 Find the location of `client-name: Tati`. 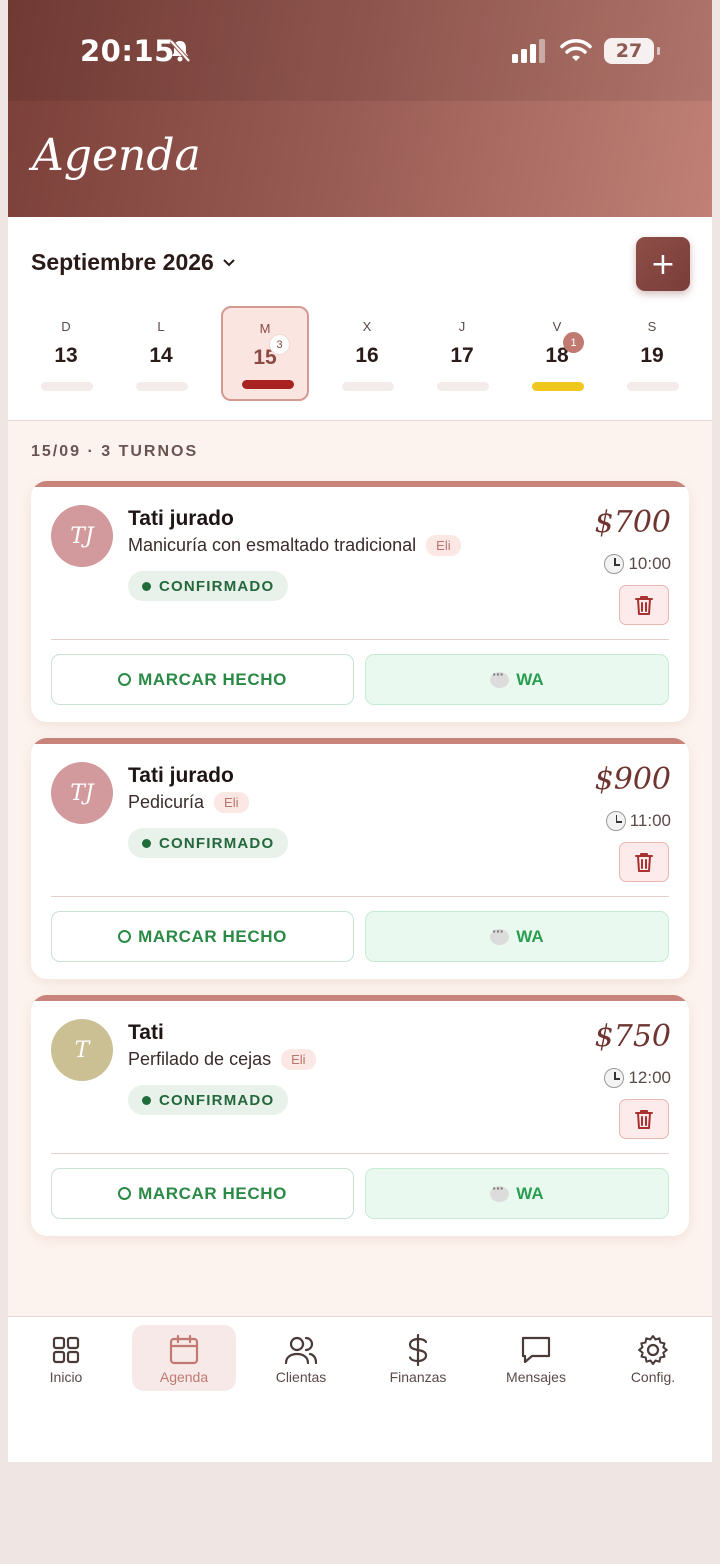

client-name: Tati is located at coordinates (146, 1032).